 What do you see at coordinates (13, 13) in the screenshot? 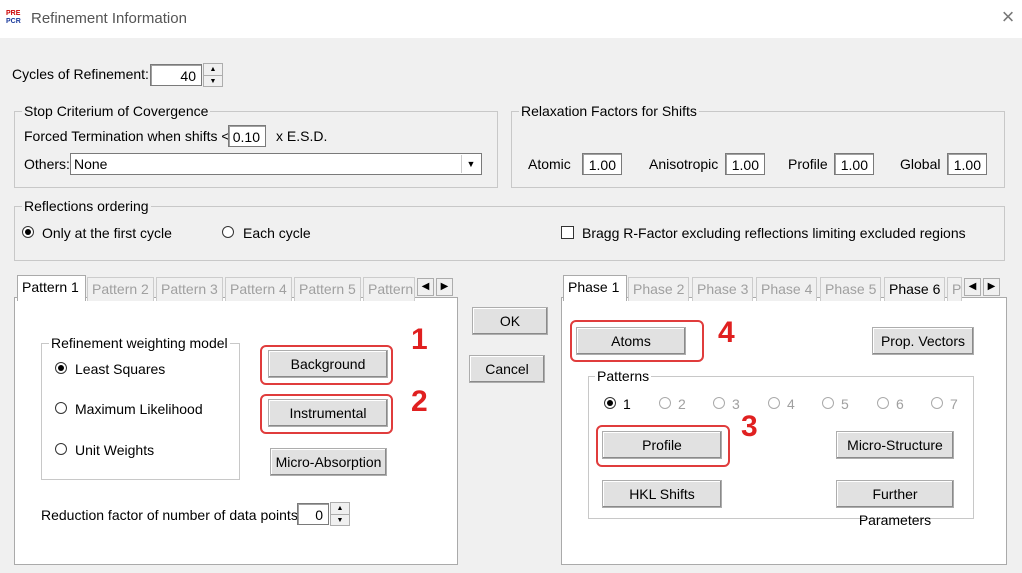
I see `app-icon-top: PRE` at bounding box center [13, 13].